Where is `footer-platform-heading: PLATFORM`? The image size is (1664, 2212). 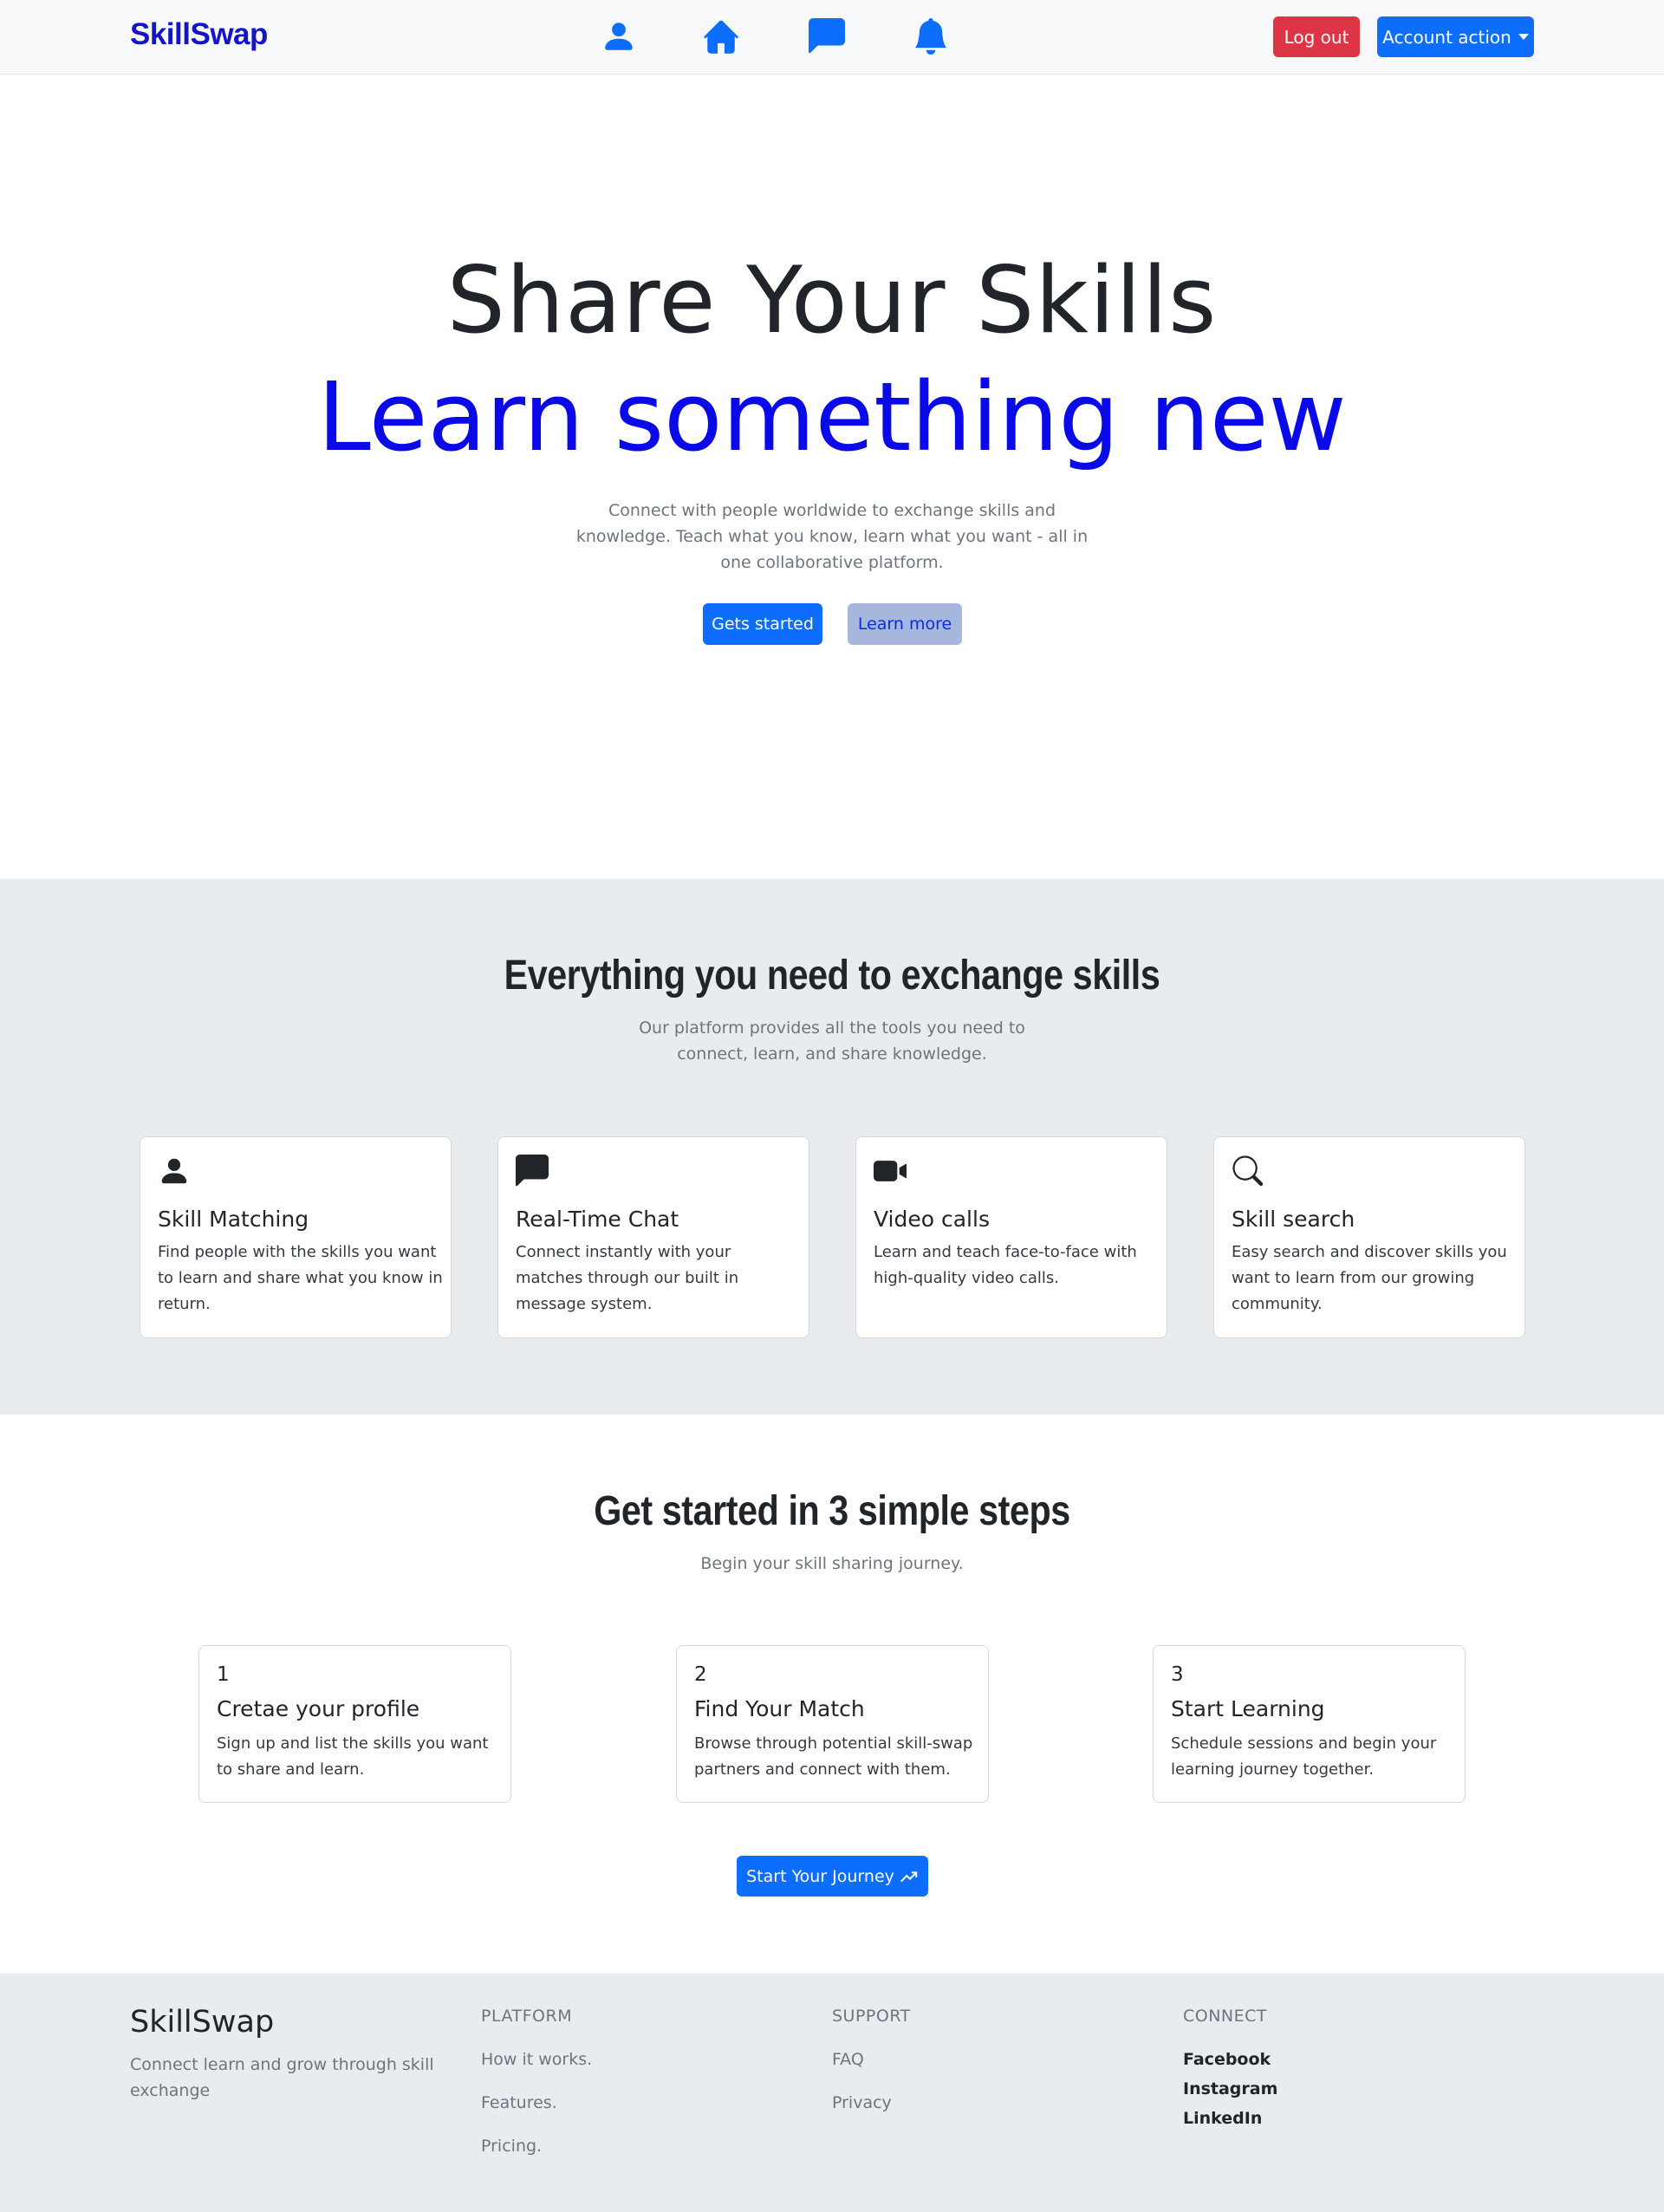 footer-platform-heading: PLATFORM is located at coordinates (527, 2017).